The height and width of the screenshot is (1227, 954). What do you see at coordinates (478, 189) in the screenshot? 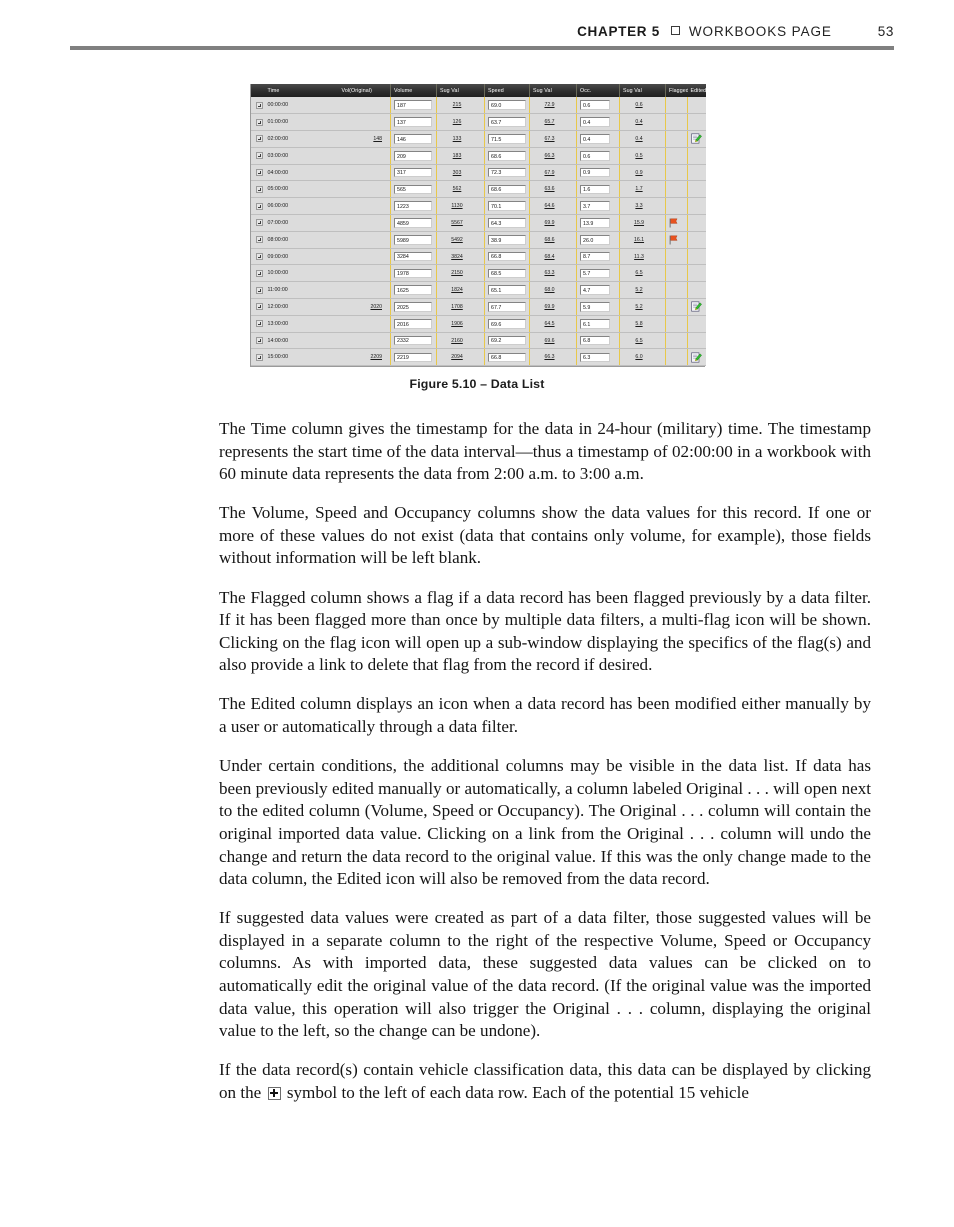
I see `table-row: 05:00:00 565 562 68.6 63.6 1.6 1.7` at bounding box center [478, 189].